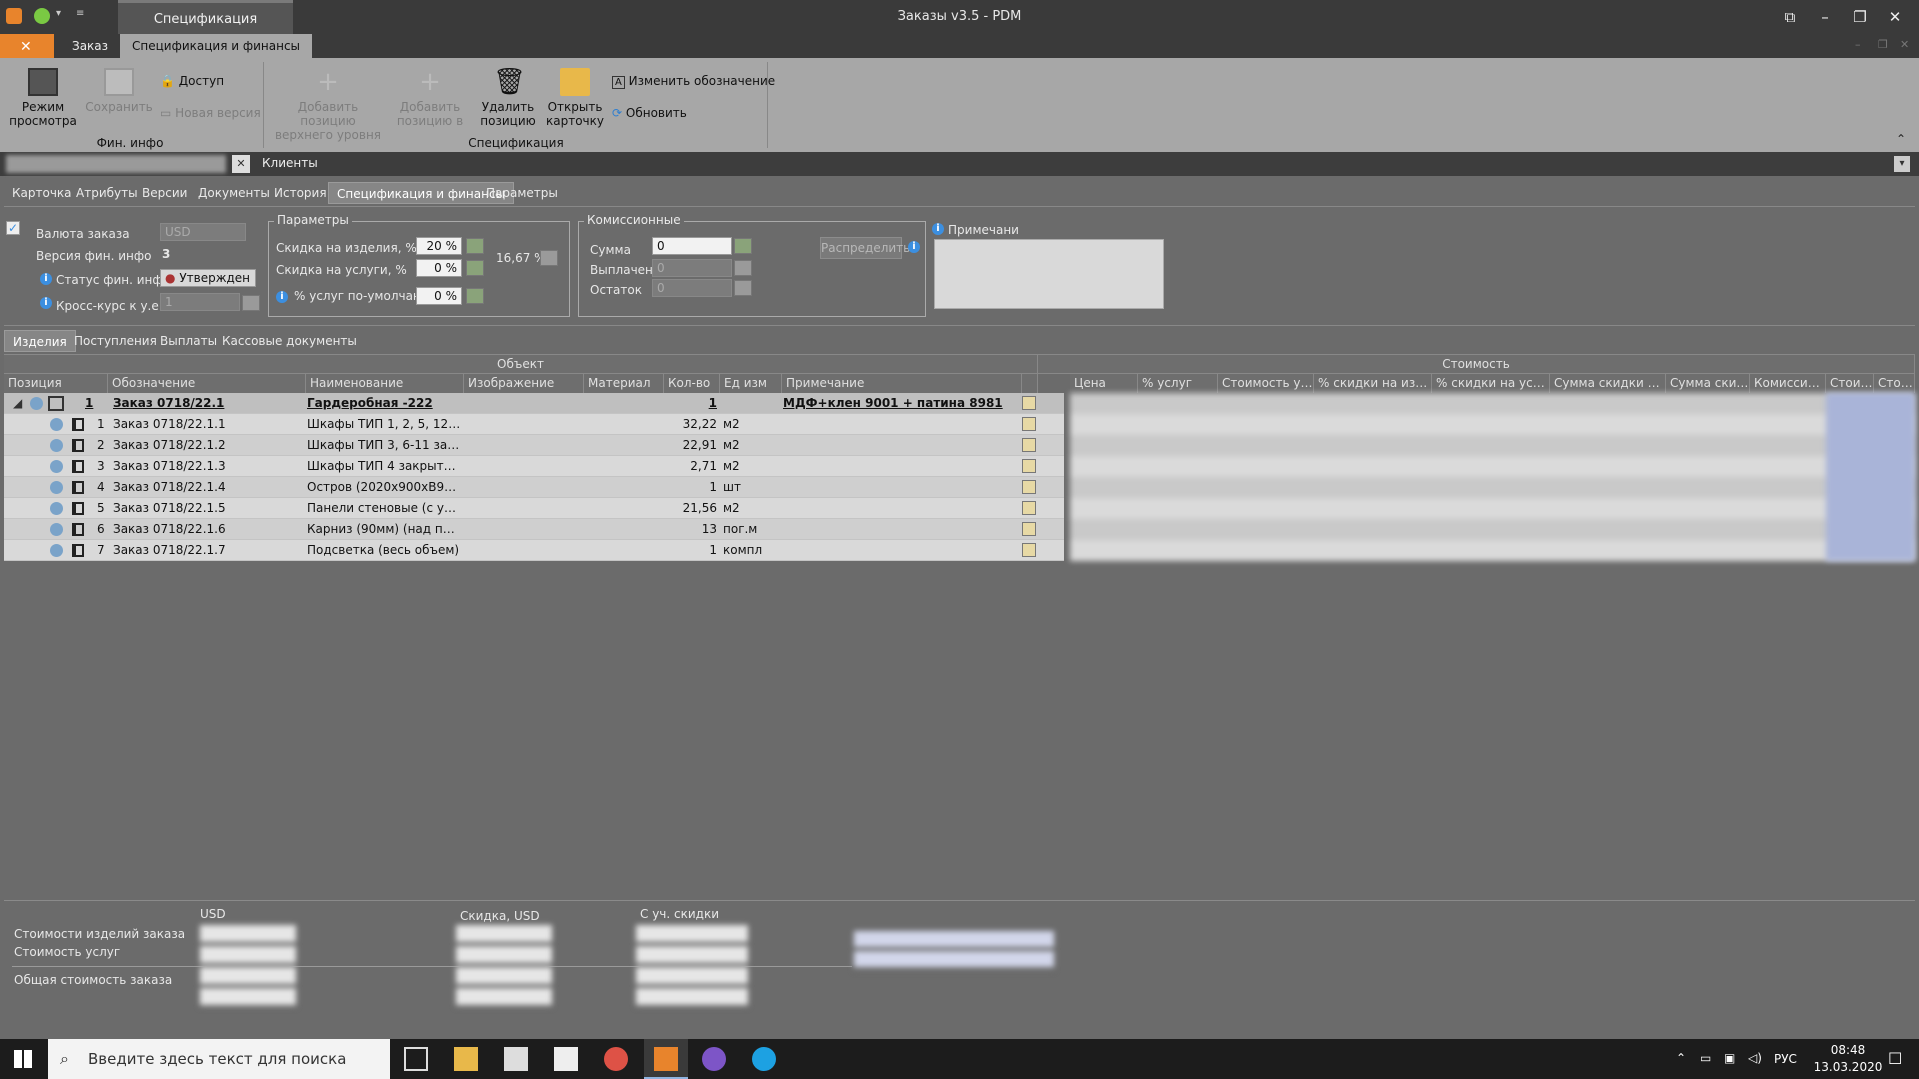  What do you see at coordinates (751, 383) in the screenshot?
I see `col-unit: Ед изм` at bounding box center [751, 383].